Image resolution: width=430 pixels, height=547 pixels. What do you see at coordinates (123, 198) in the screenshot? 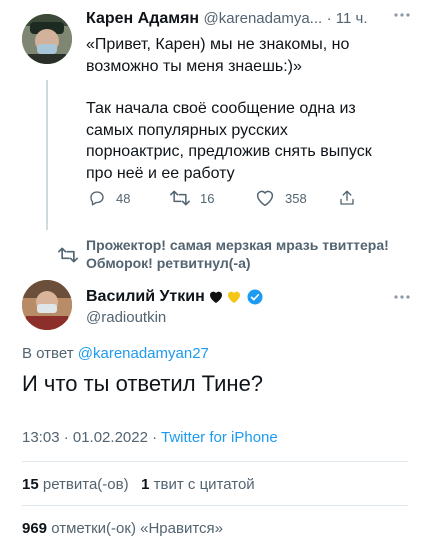
I see `reply-count: 48` at bounding box center [123, 198].